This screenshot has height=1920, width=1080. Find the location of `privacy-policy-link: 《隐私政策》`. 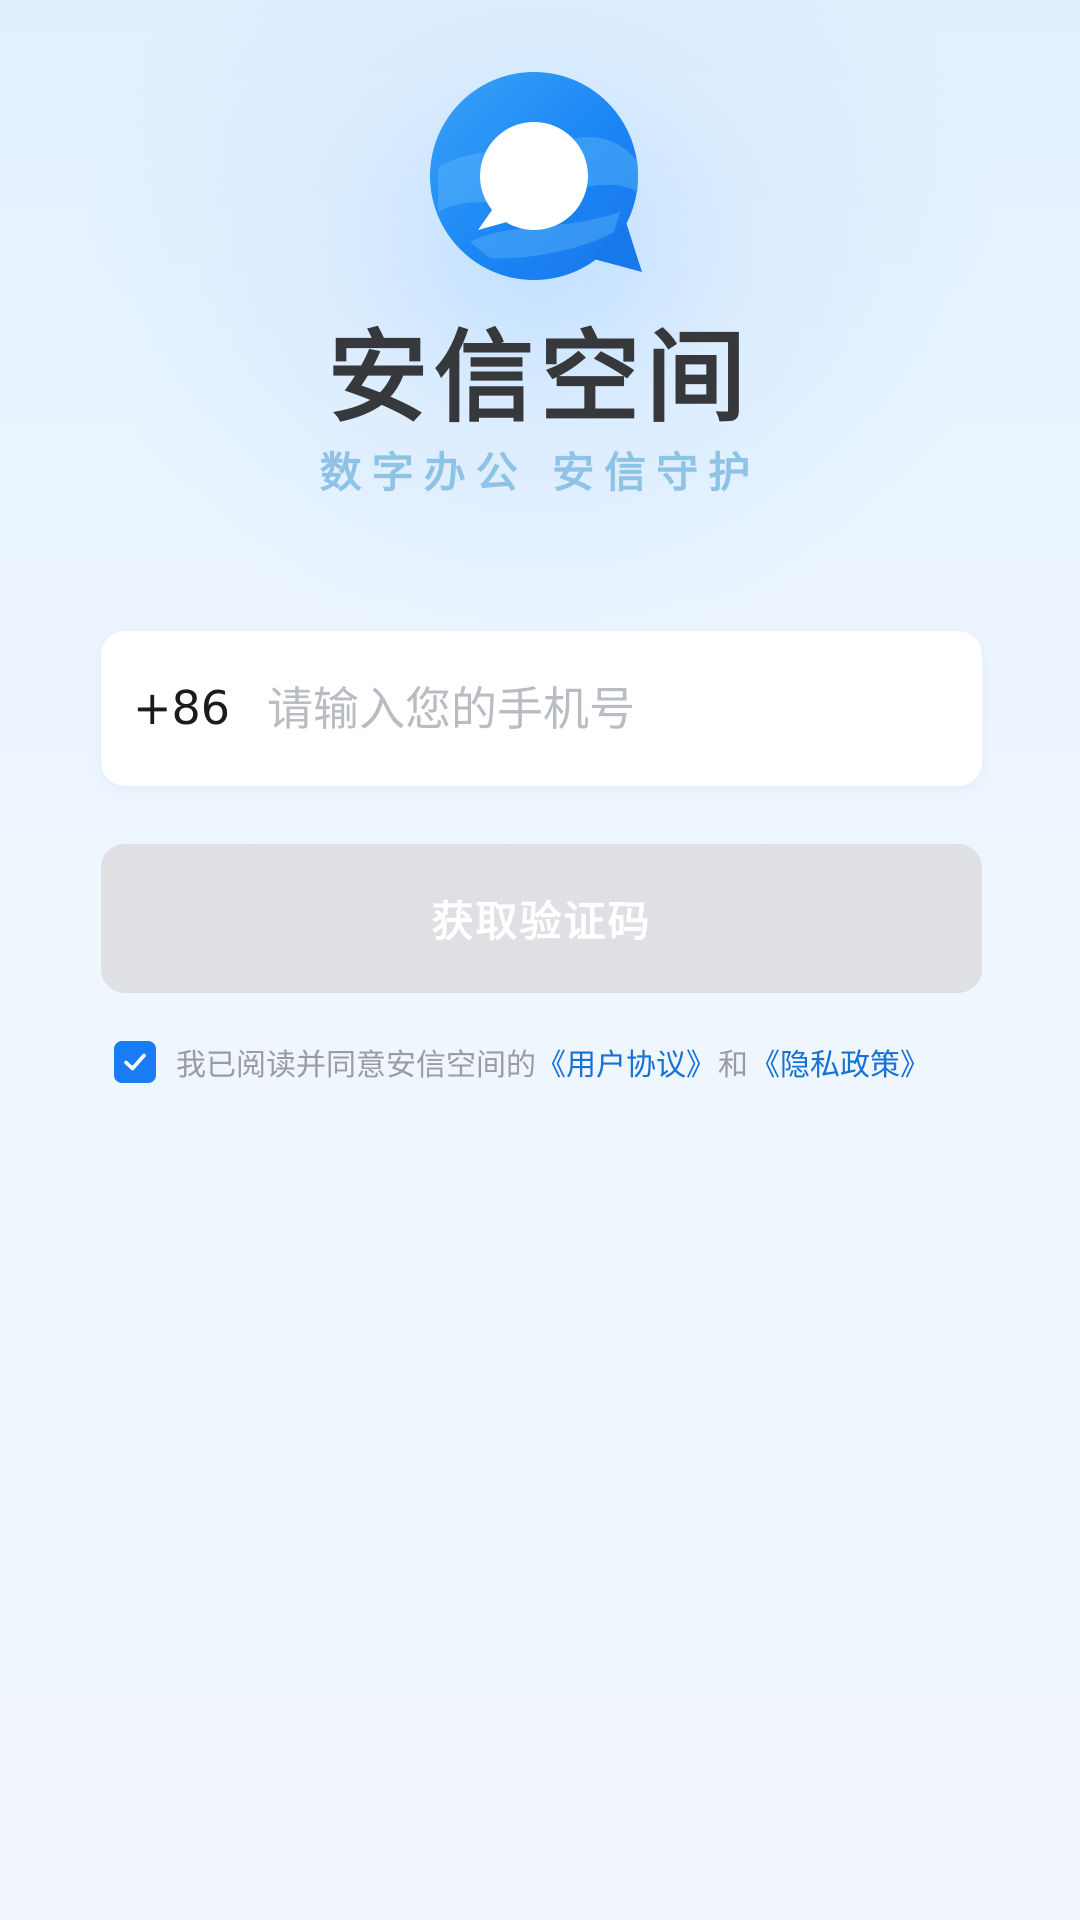

privacy-policy-link: 《隐私政策》 is located at coordinates (840, 1062).